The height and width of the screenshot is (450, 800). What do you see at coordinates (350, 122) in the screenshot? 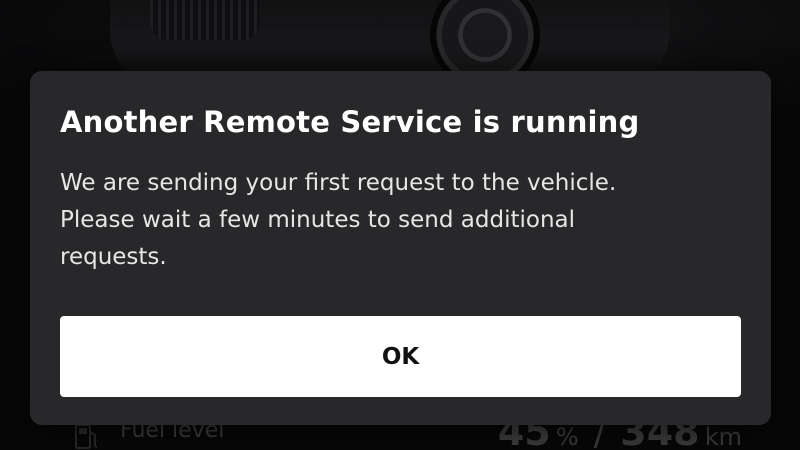
I see `dialog-title: Another Remote Service is running` at bounding box center [350, 122].